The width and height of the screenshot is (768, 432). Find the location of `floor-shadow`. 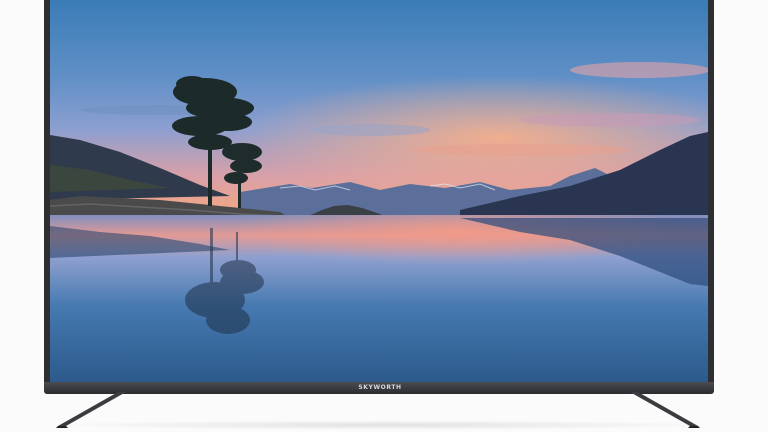

floor-shadow is located at coordinates (385, 425).